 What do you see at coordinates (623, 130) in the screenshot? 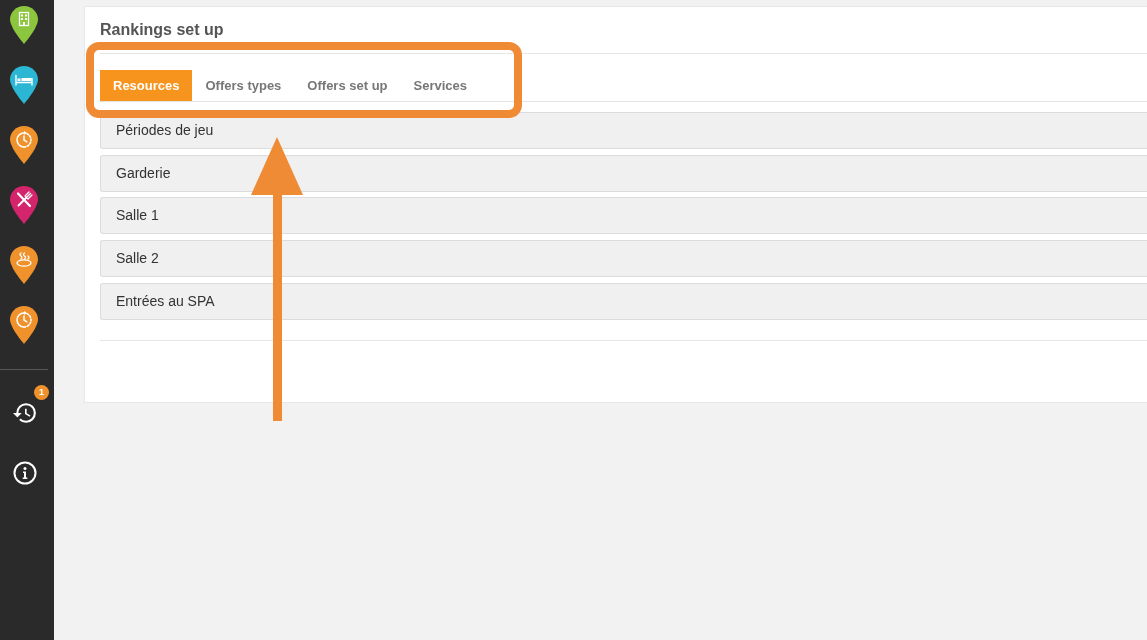
I see `resource-item: Périodes de jeu` at bounding box center [623, 130].